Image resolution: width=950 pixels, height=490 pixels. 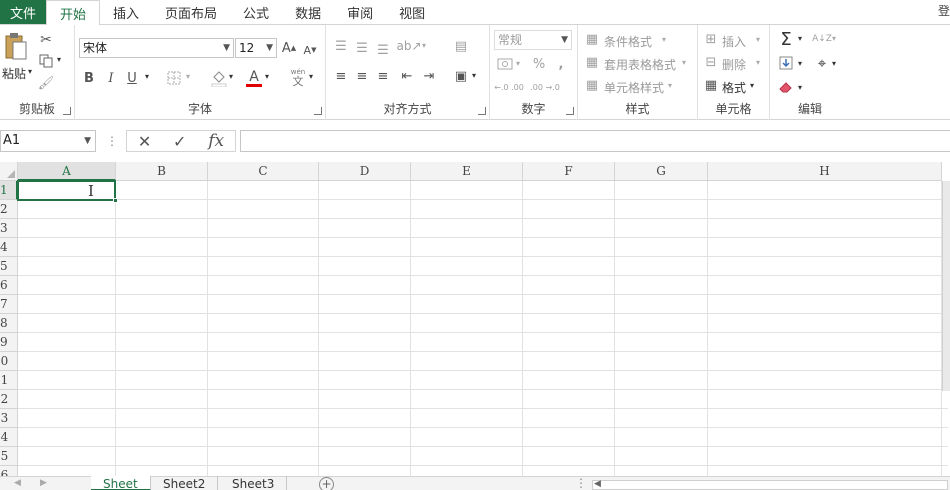 I want to click on align-left-icon: ≡, so click(x=341, y=76).